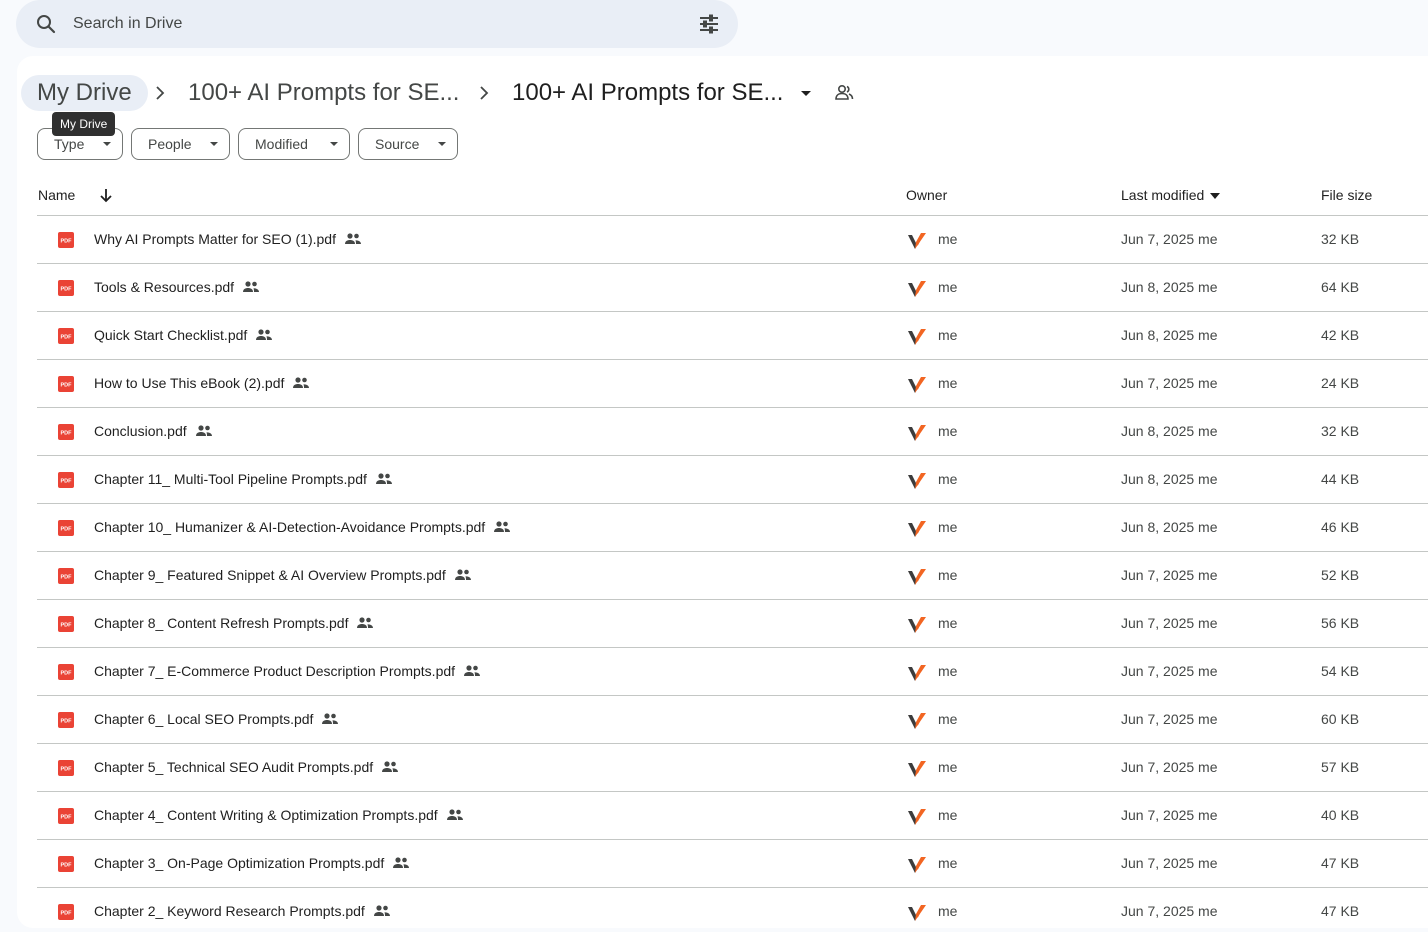 Image resolution: width=1428 pixels, height=932 pixels. Describe the element at coordinates (216, 719) in the screenshot. I see `file-name: Chapter 6_ Local SEO Prompts.pdf` at that location.